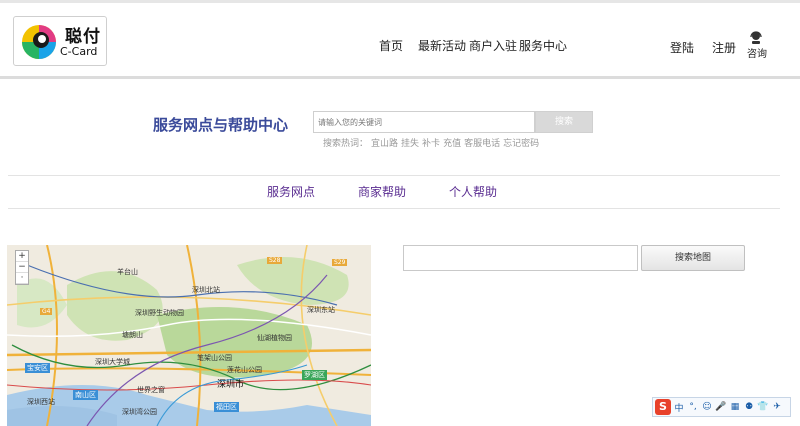 This screenshot has height=426, width=800. What do you see at coordinates (79, 51) in the screenshot?
I see `brand-name-en: C-Card` at bounding box center [79, 51].